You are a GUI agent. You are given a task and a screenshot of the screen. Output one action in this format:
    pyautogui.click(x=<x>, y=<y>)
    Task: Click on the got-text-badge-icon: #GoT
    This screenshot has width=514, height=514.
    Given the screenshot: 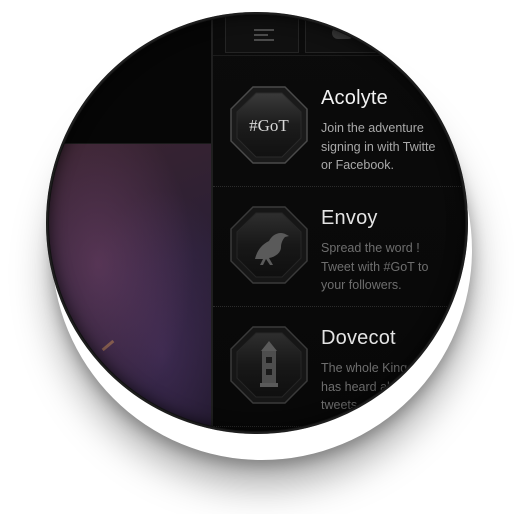 What is the action you would take?
    pyautogui.click(x=269, y=125)
    